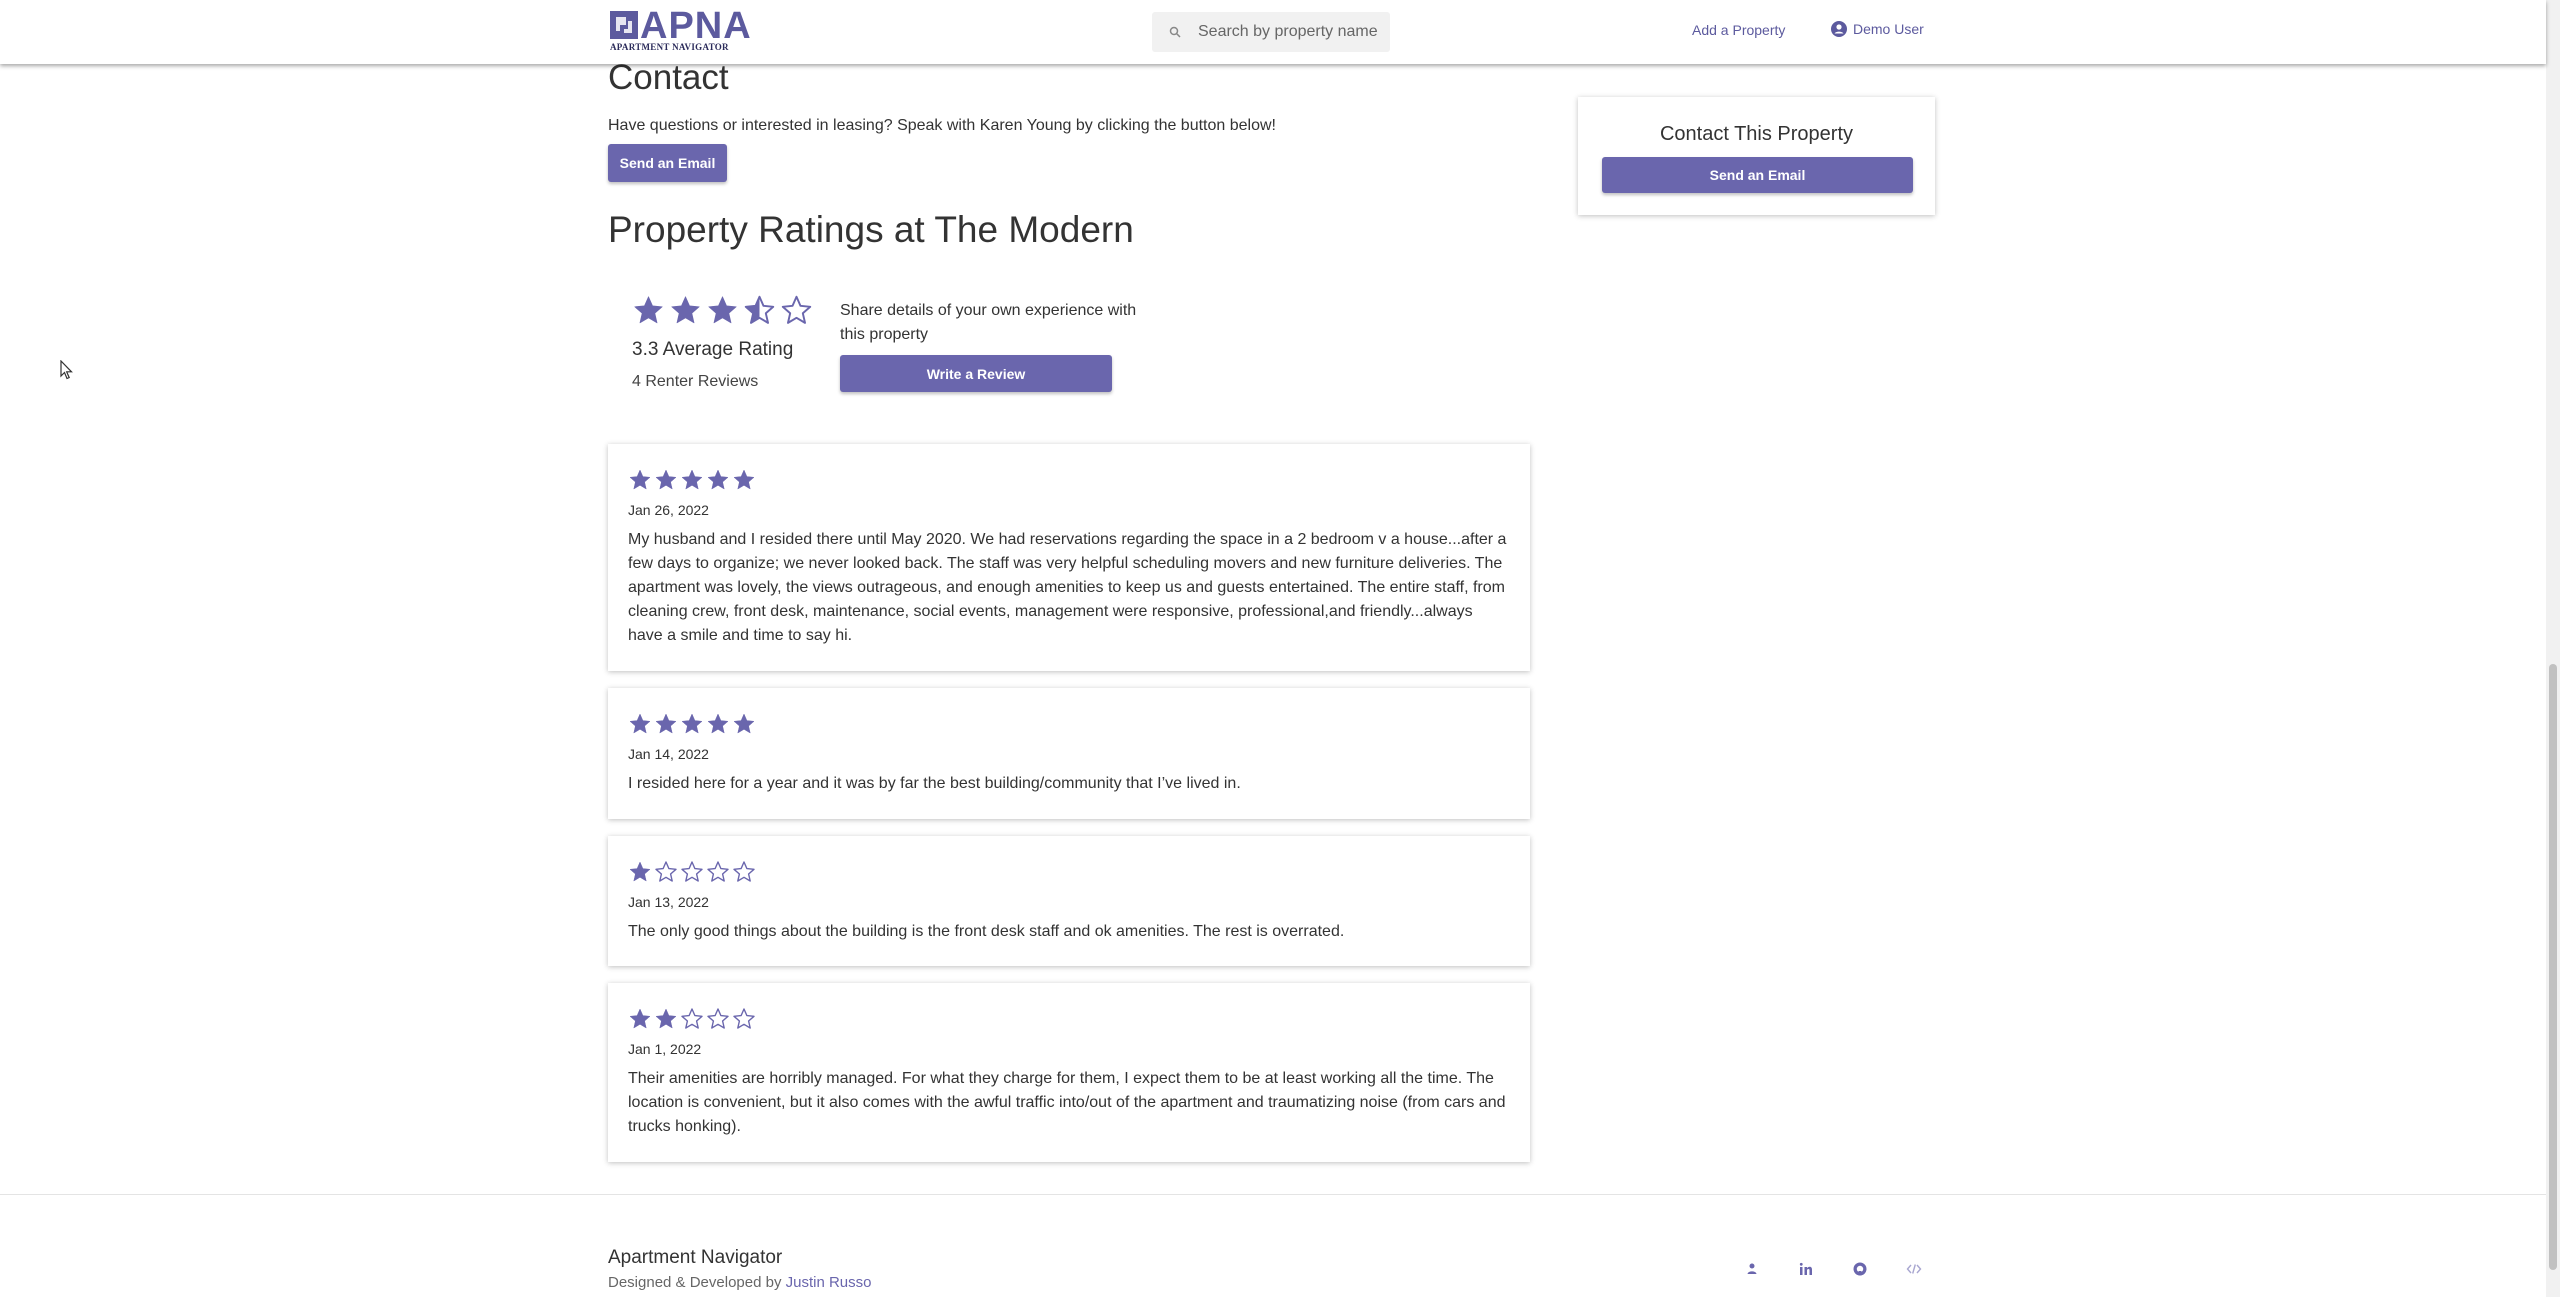  What do you see at coordinates (1833, 1269) in the screenshot?
I see `footer-social-links` at bounding box center [1833, 1269].